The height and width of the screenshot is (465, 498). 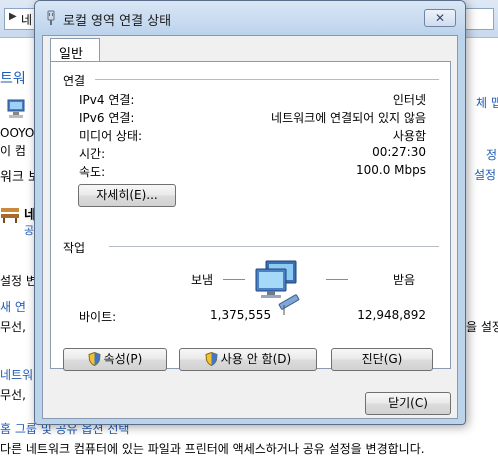 I want to click on bytes-label: 바이트:, so click(x=98, y=317).